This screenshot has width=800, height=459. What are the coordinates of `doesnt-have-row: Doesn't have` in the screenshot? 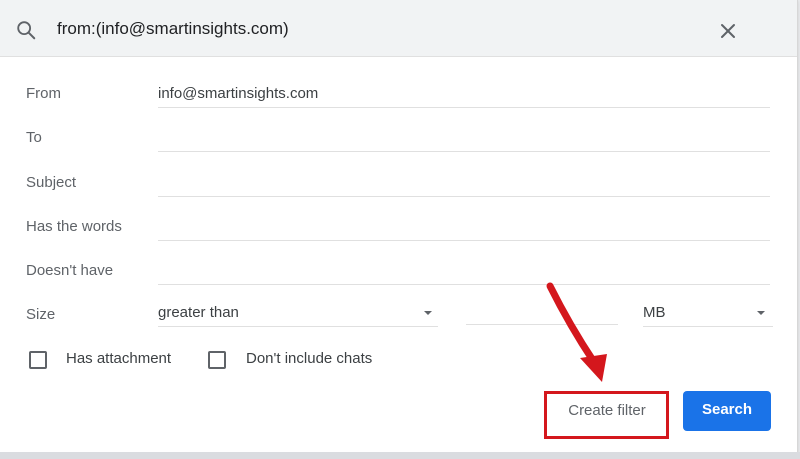 It's located at (398, 282).